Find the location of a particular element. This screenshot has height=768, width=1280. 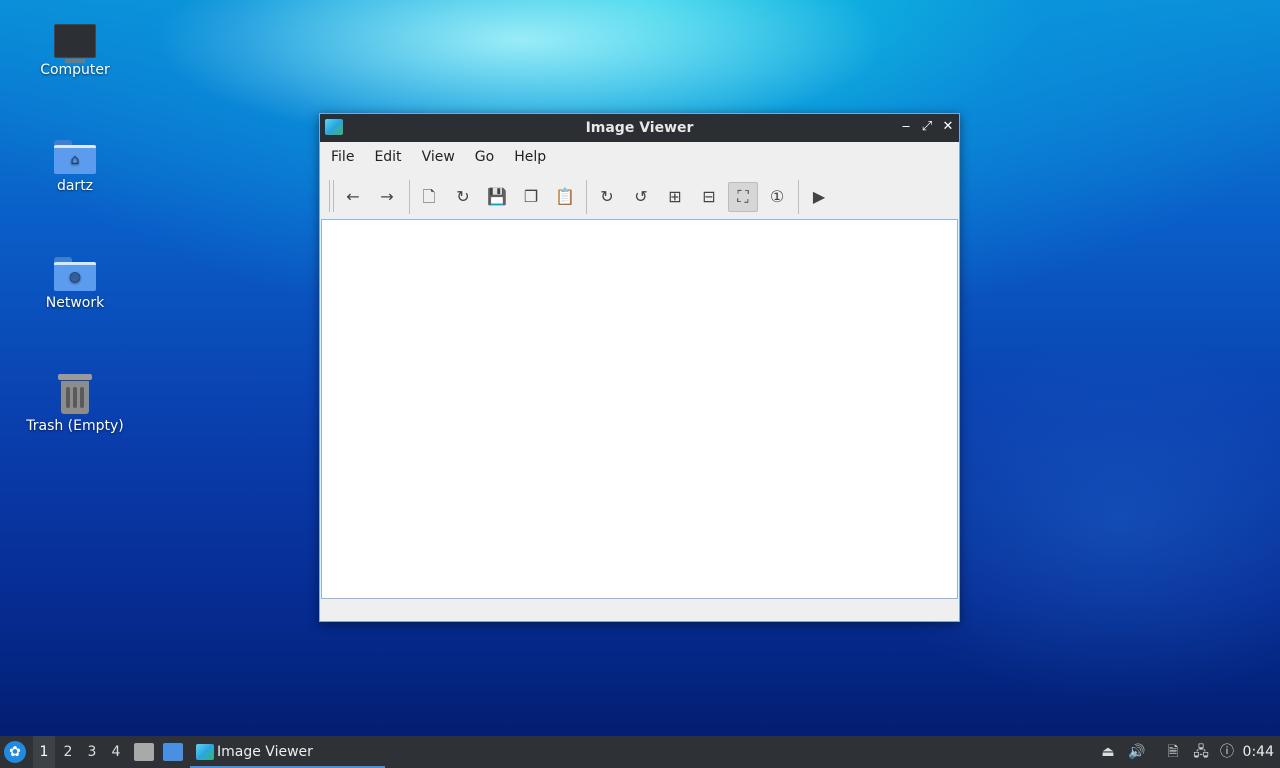

network-icon: 🖧 is located at coordinates (1201, 752).